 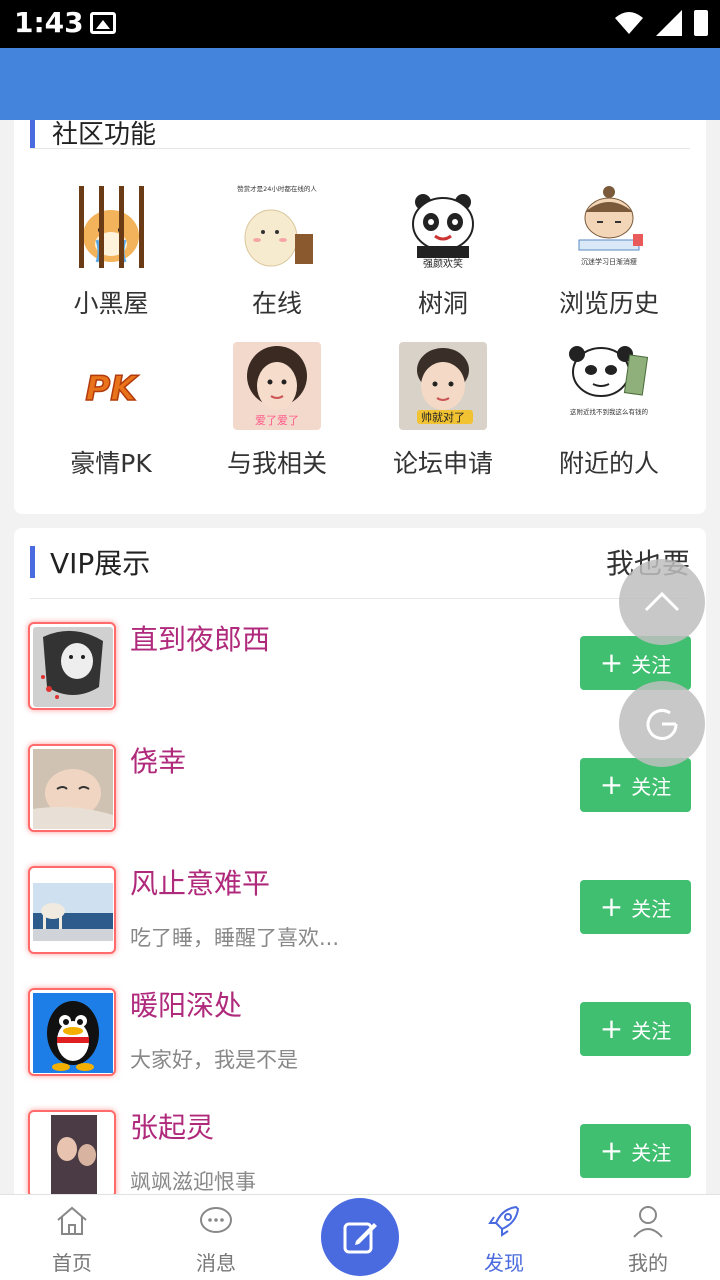 I want to click on tab-label: 首页, so click(x=72, y=1263).